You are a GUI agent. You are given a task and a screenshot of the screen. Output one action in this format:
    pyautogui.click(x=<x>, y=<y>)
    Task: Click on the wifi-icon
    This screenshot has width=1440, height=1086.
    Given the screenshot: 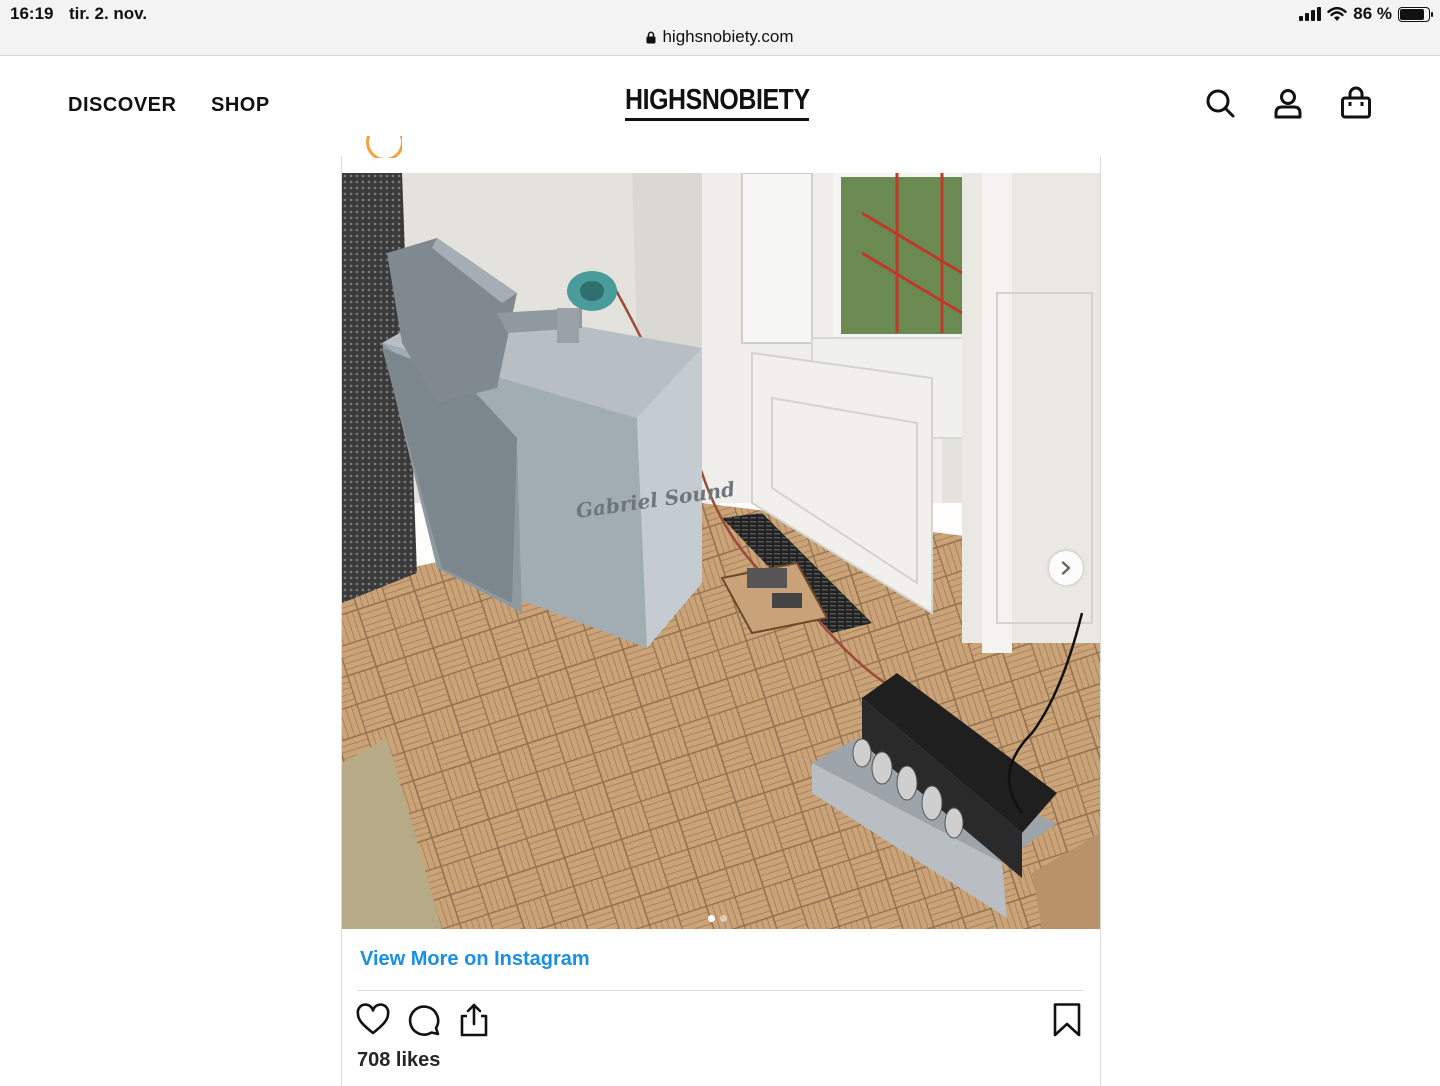 What is the action you would take?
    pyautogui.click(x=1337, y=13)
    